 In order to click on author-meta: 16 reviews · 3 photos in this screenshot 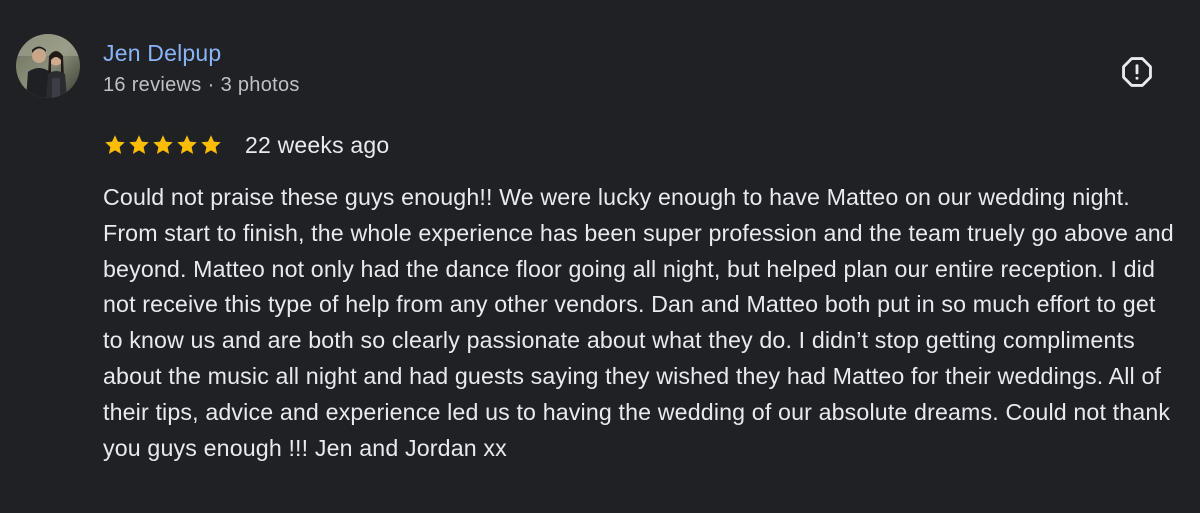, I will do `click(201, 85)`.